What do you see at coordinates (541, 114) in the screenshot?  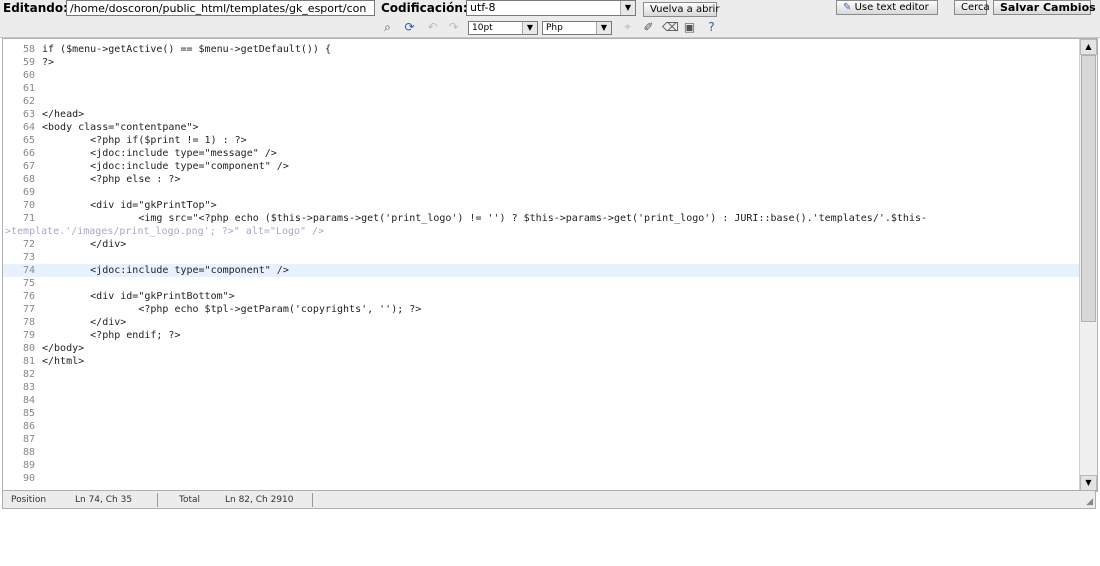 I see `code-line: 63 </head>` at bounding box center [541, 114].